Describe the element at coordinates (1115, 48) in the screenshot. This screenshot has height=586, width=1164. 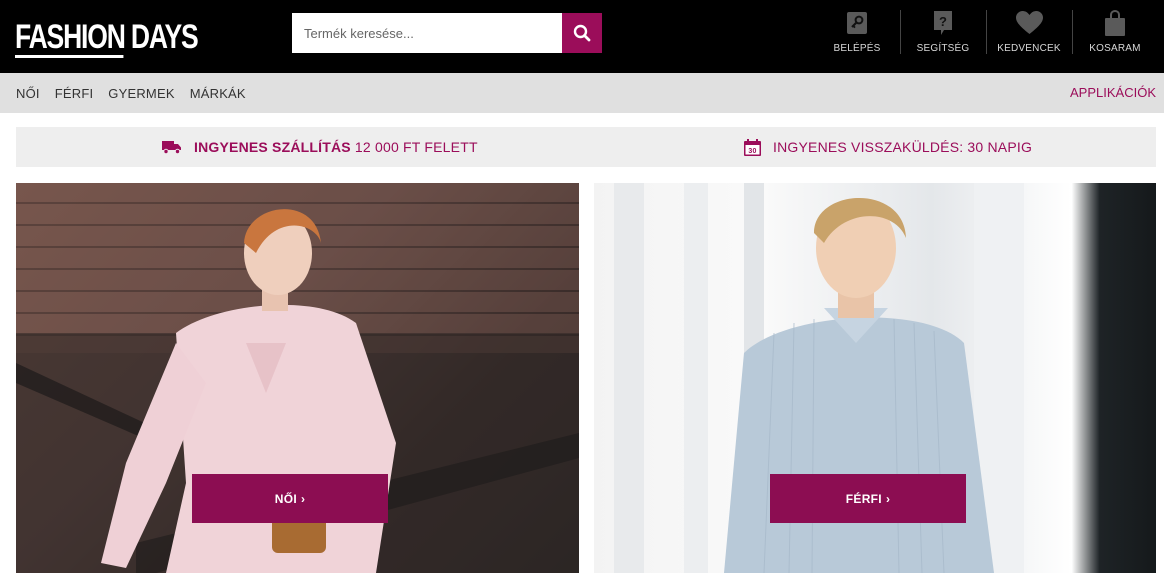
I see `cart-label: KOSARAM` at that location.